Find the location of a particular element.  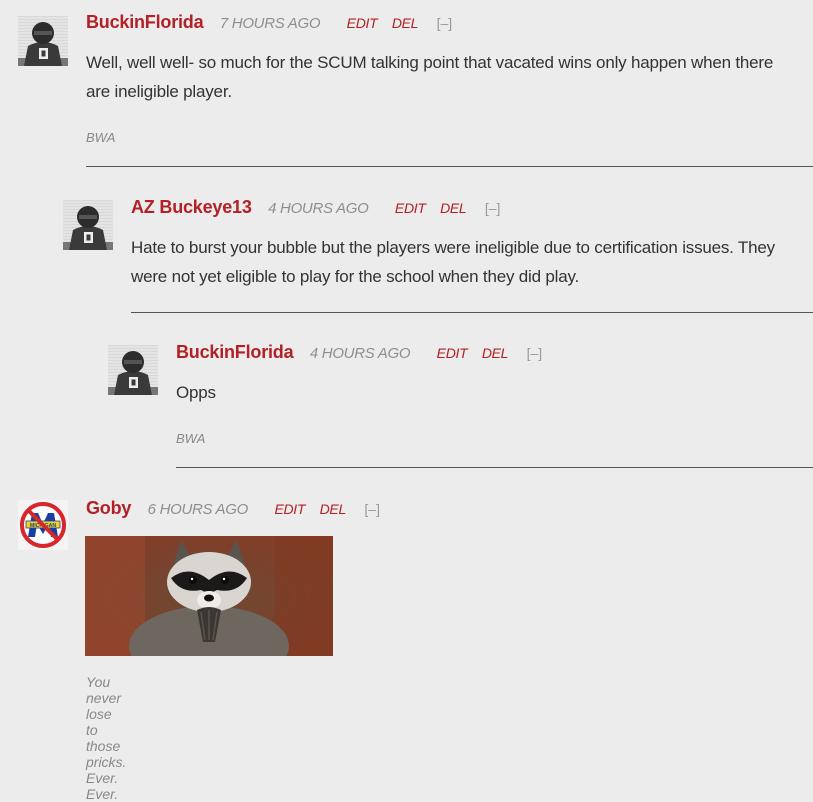

user-avatar: MICHIGAN is located at coordinates (43, 525).